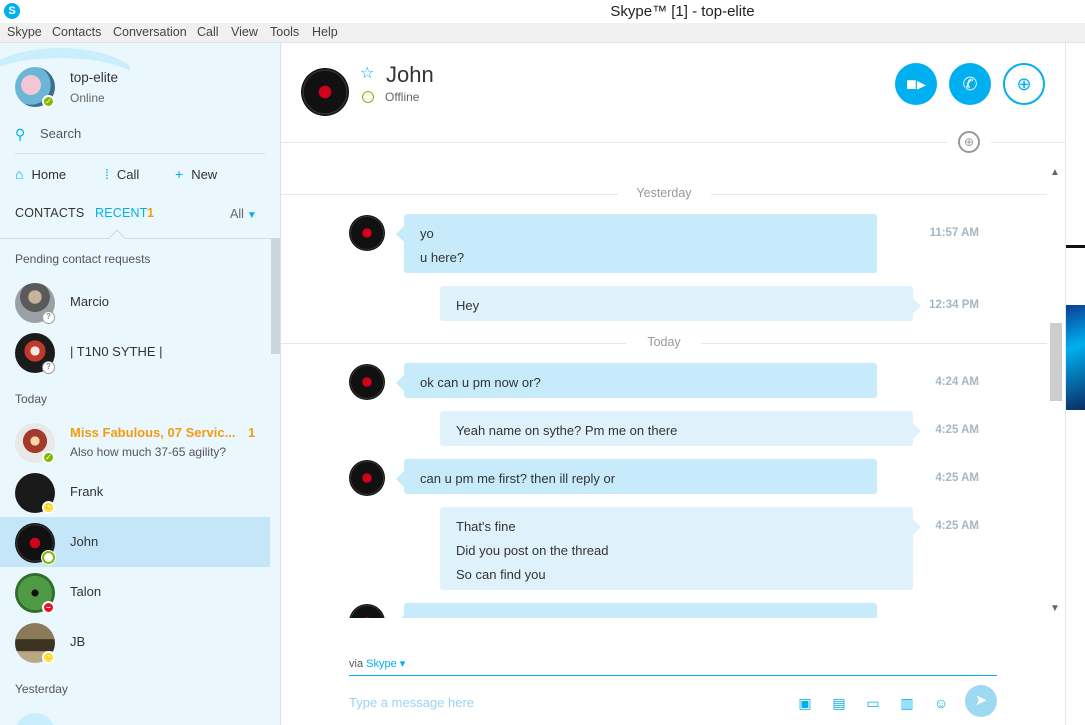  Describe the element at coordinates (954, 233) in the screenshot. I see `message-time: 11:57 AM` at that location.